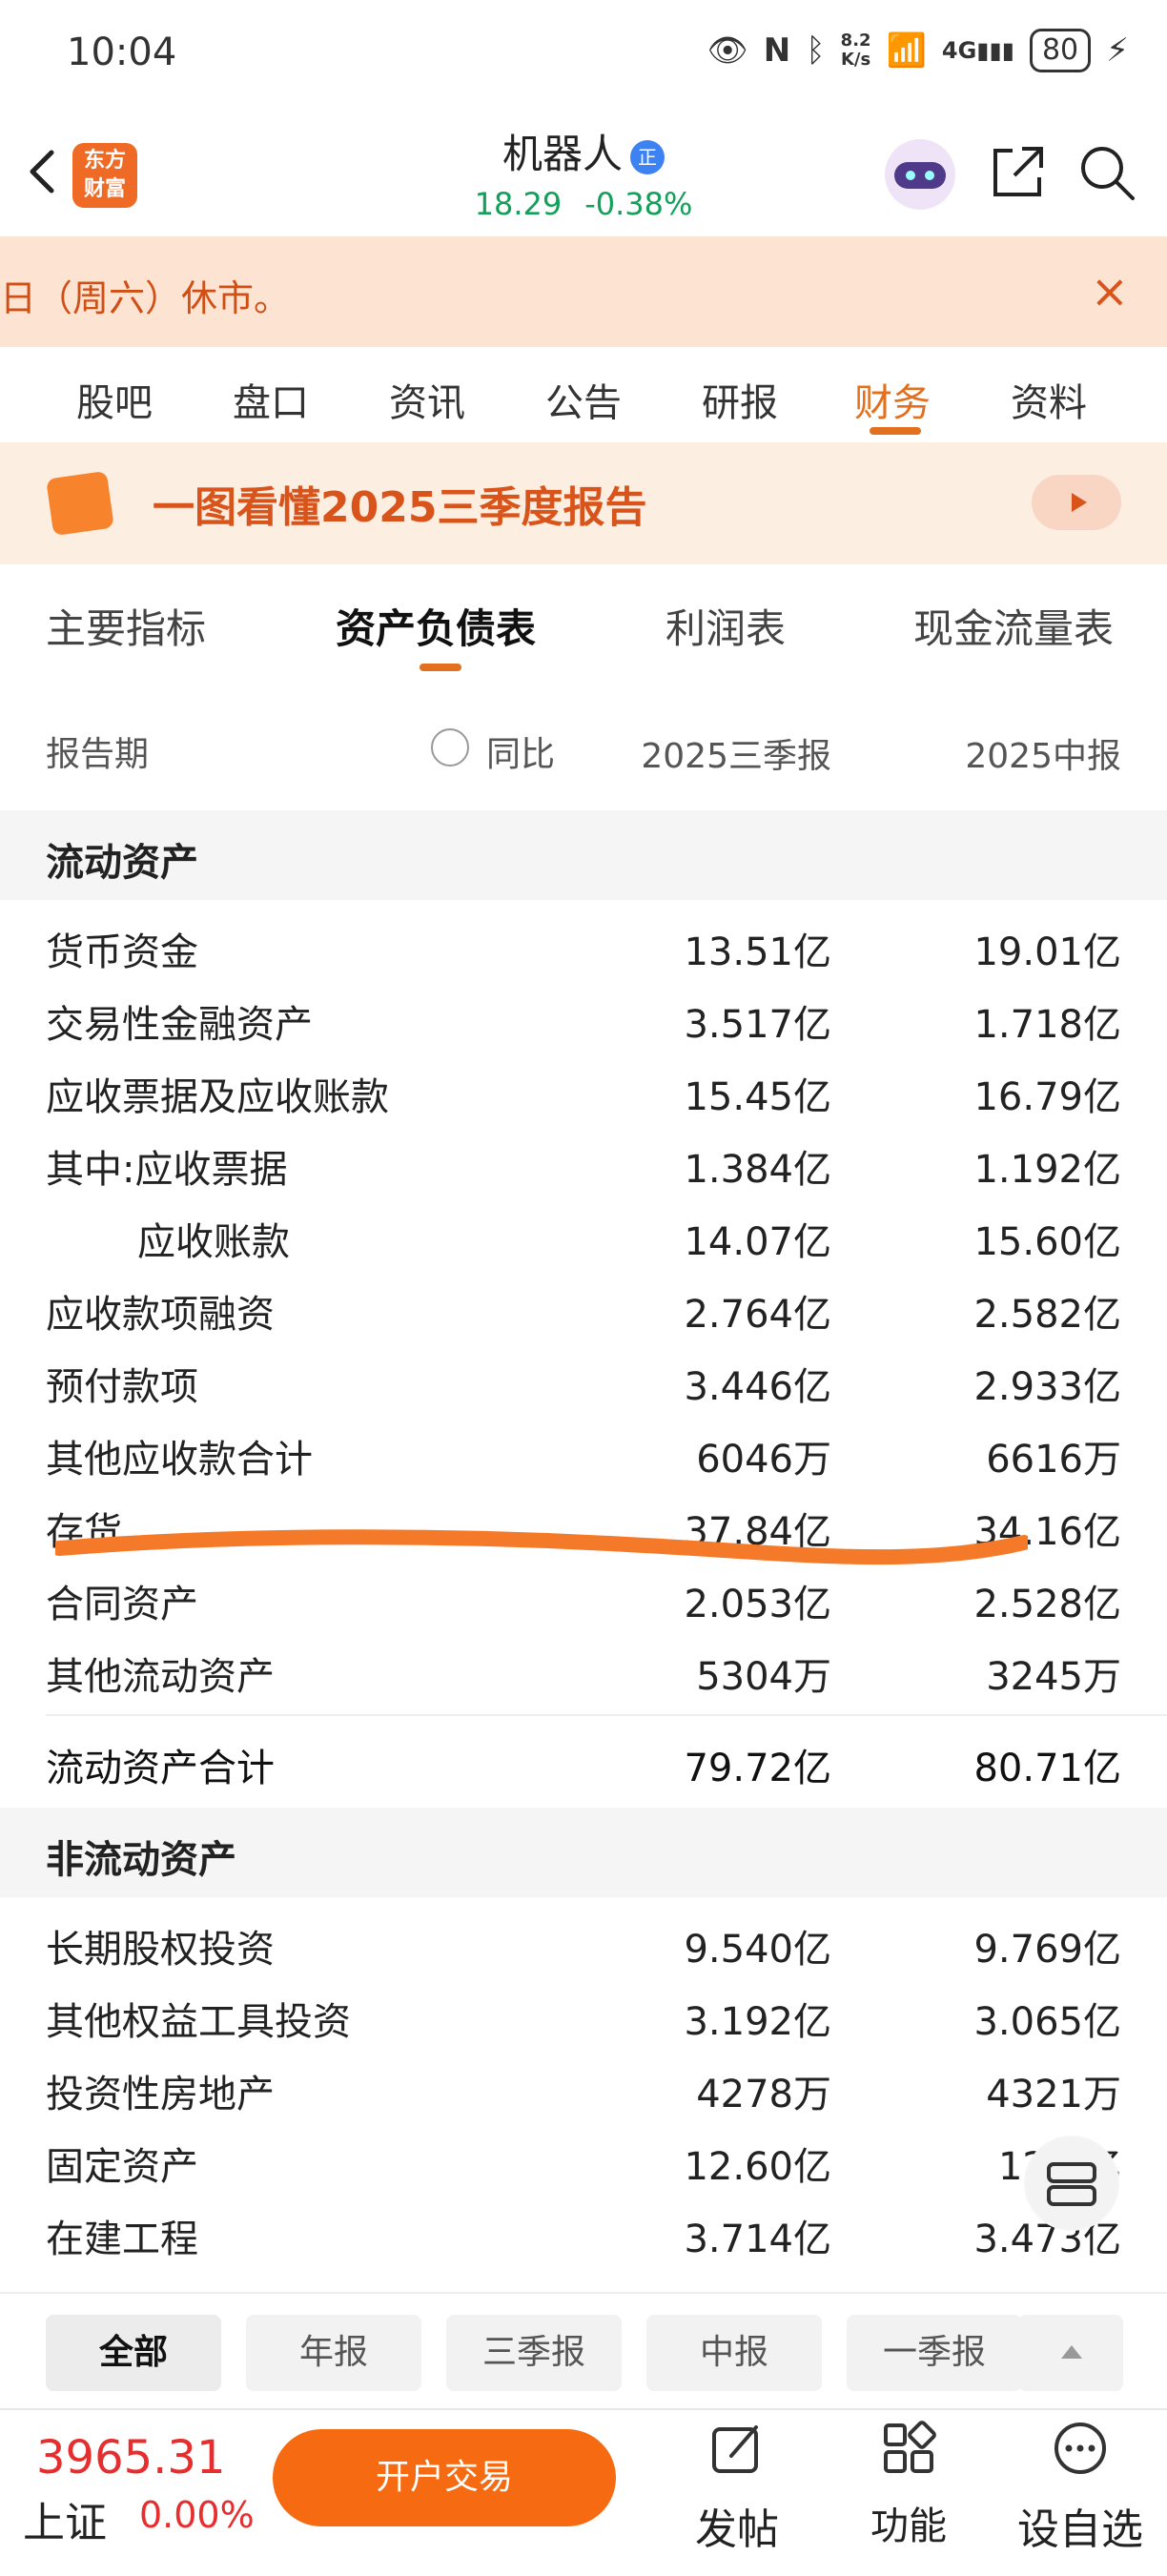 This screenshot has height=2576, width=1167. What do you see at coordinates (1047, 1097) in the screenshot?
I see `row-value-h1: 16.79亿` at bounding box center [1047, 1097].